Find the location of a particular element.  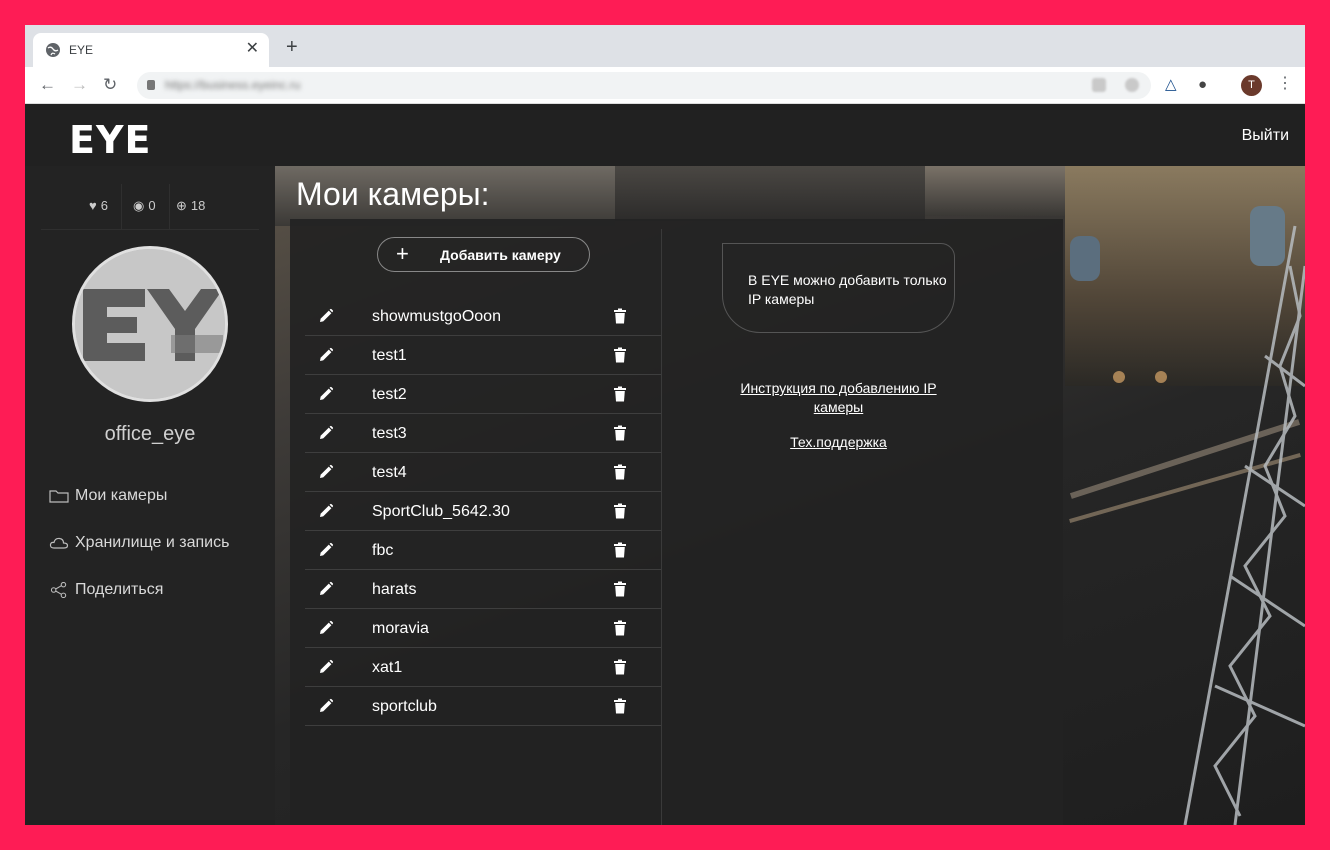

plus-circle-icon: ⊕ is located at coordinates (181, 205).